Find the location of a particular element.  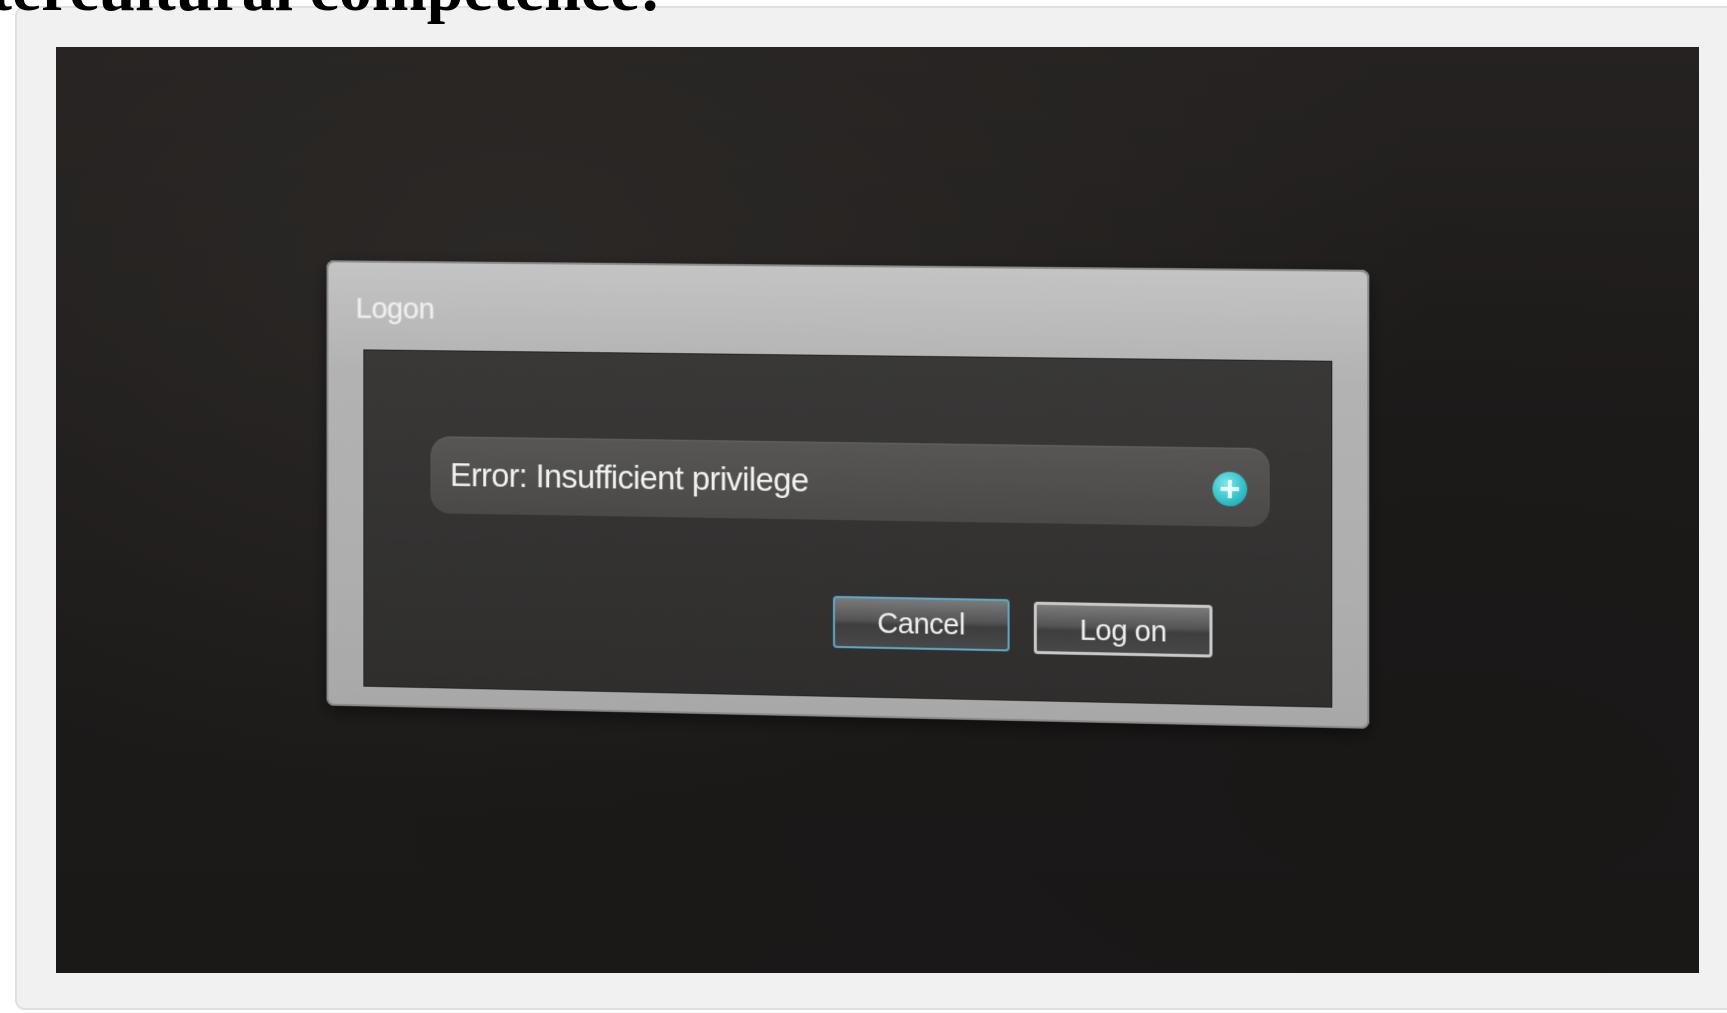

page-heading: tercultural competence: is located at coordinates (330, 11).